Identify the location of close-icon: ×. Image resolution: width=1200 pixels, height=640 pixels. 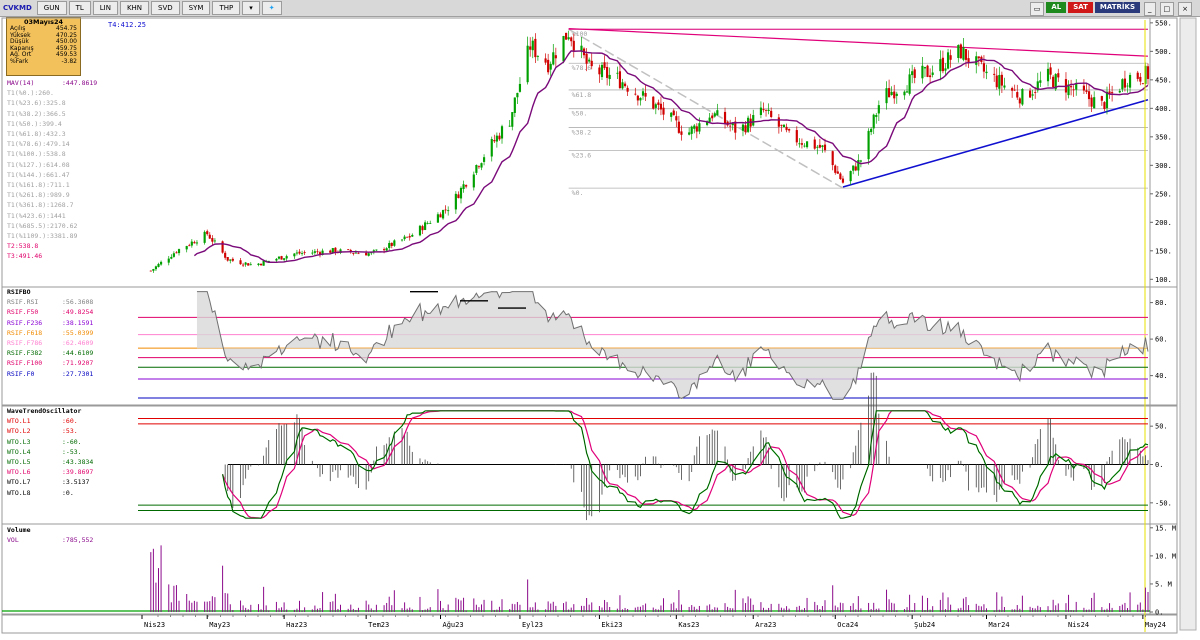
(1185, 9).